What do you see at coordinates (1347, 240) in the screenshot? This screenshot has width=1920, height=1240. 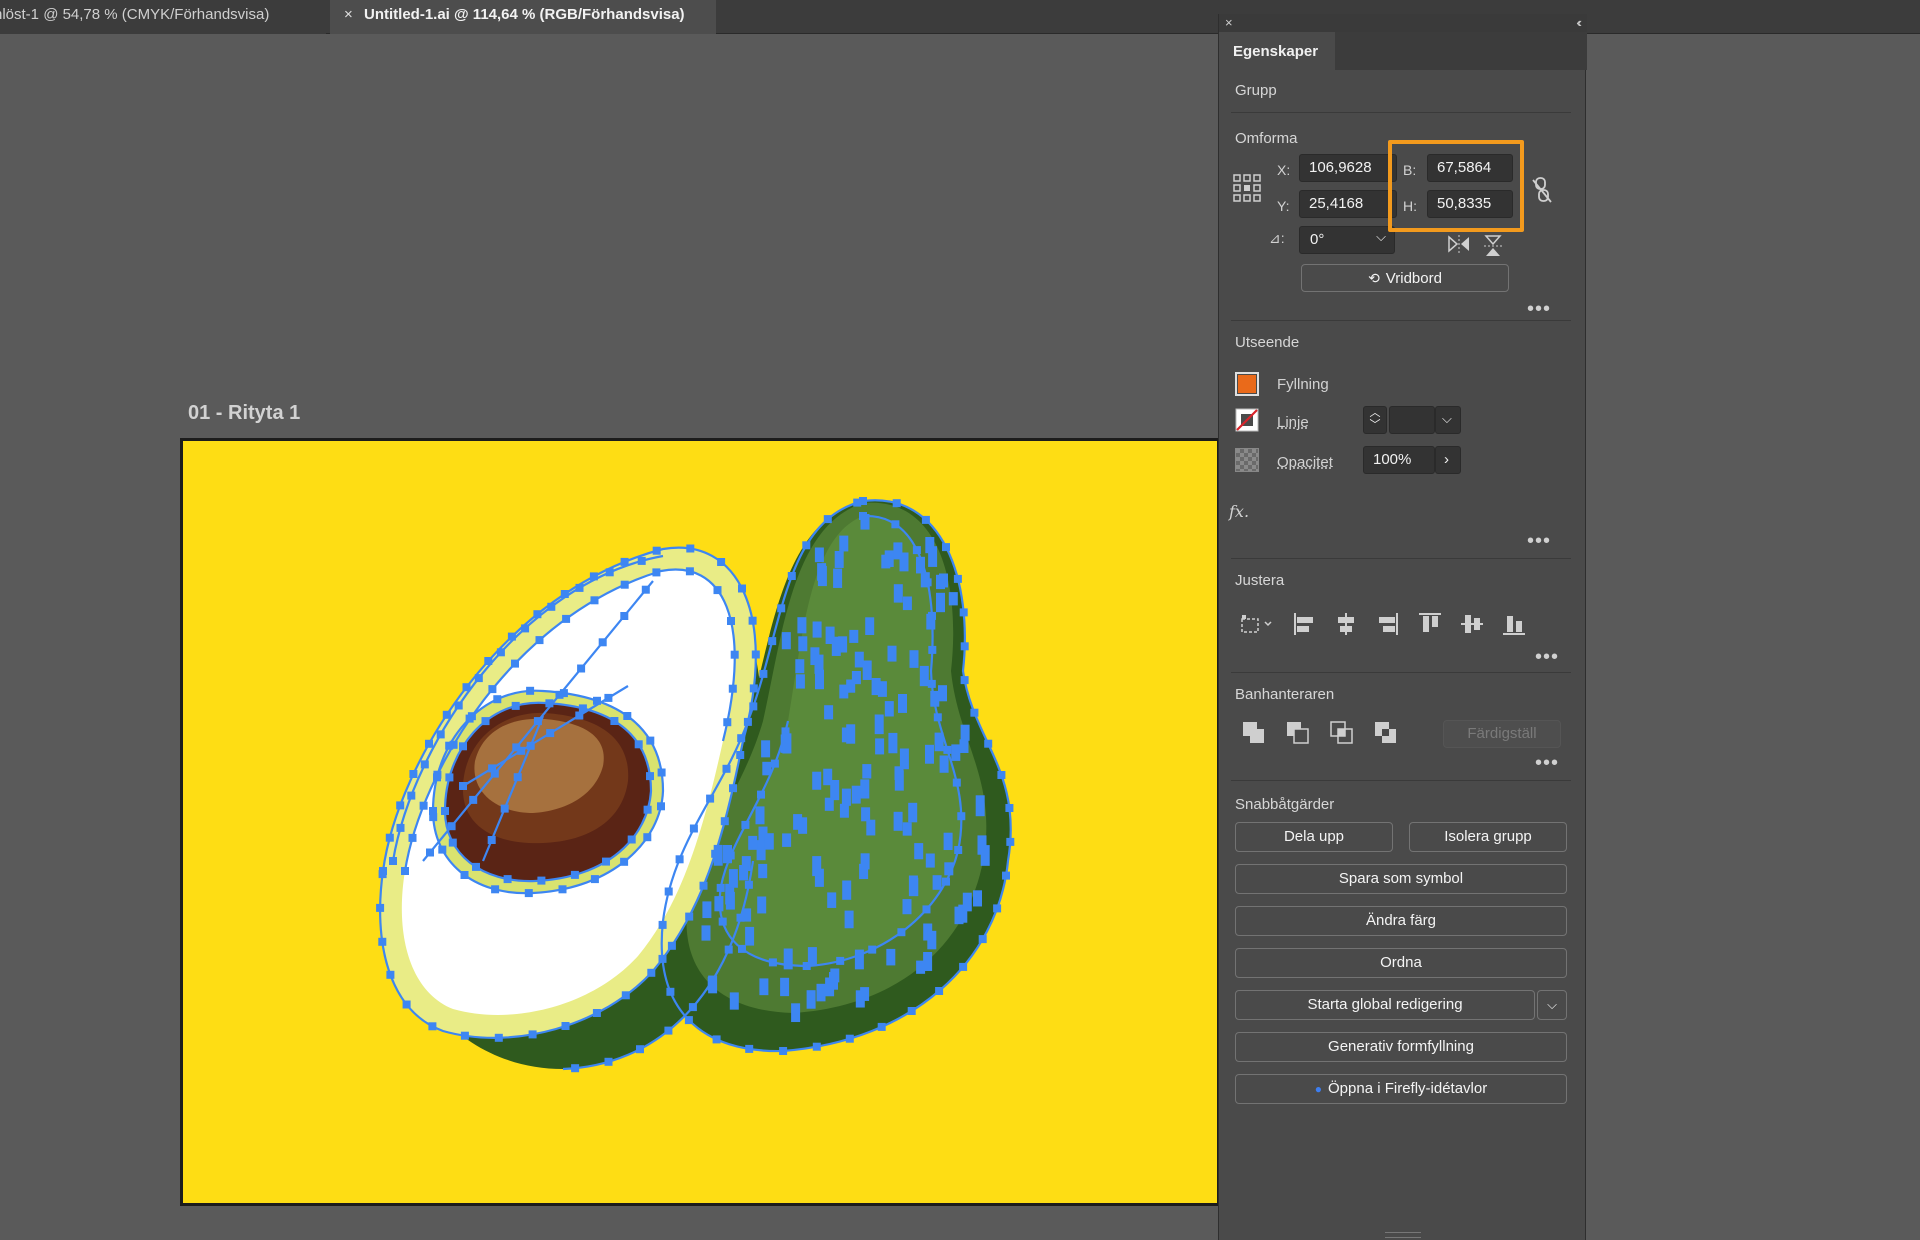 I see `rotate-field: 0° ⌵` at bounding box center [1347, 240].